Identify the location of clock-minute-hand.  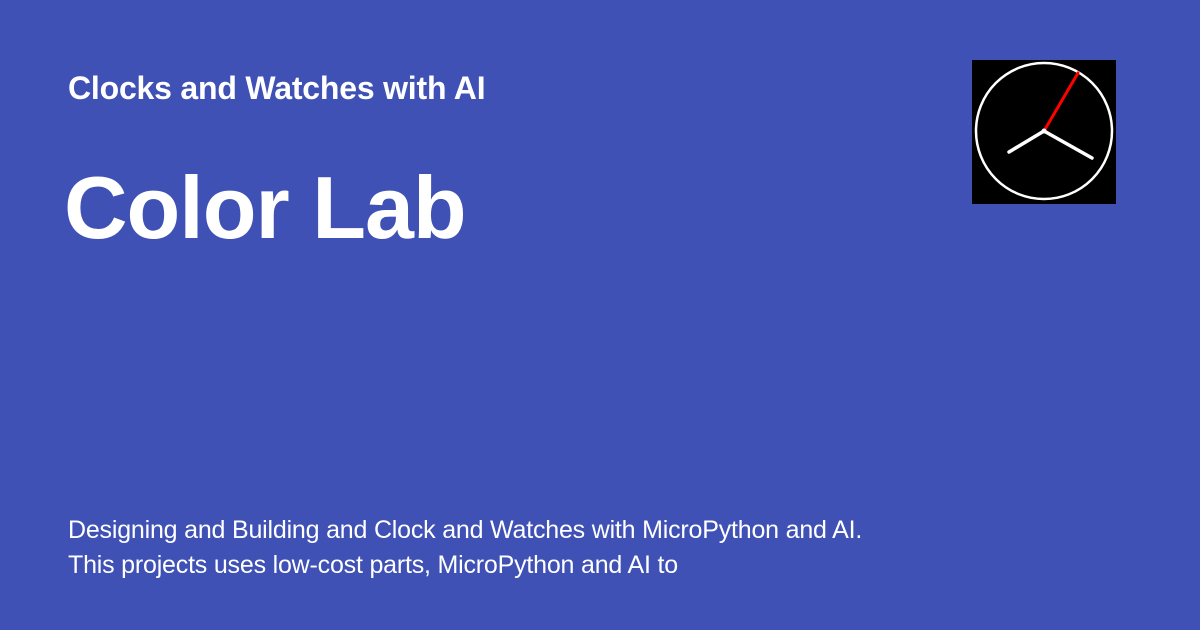
(1068, 144).